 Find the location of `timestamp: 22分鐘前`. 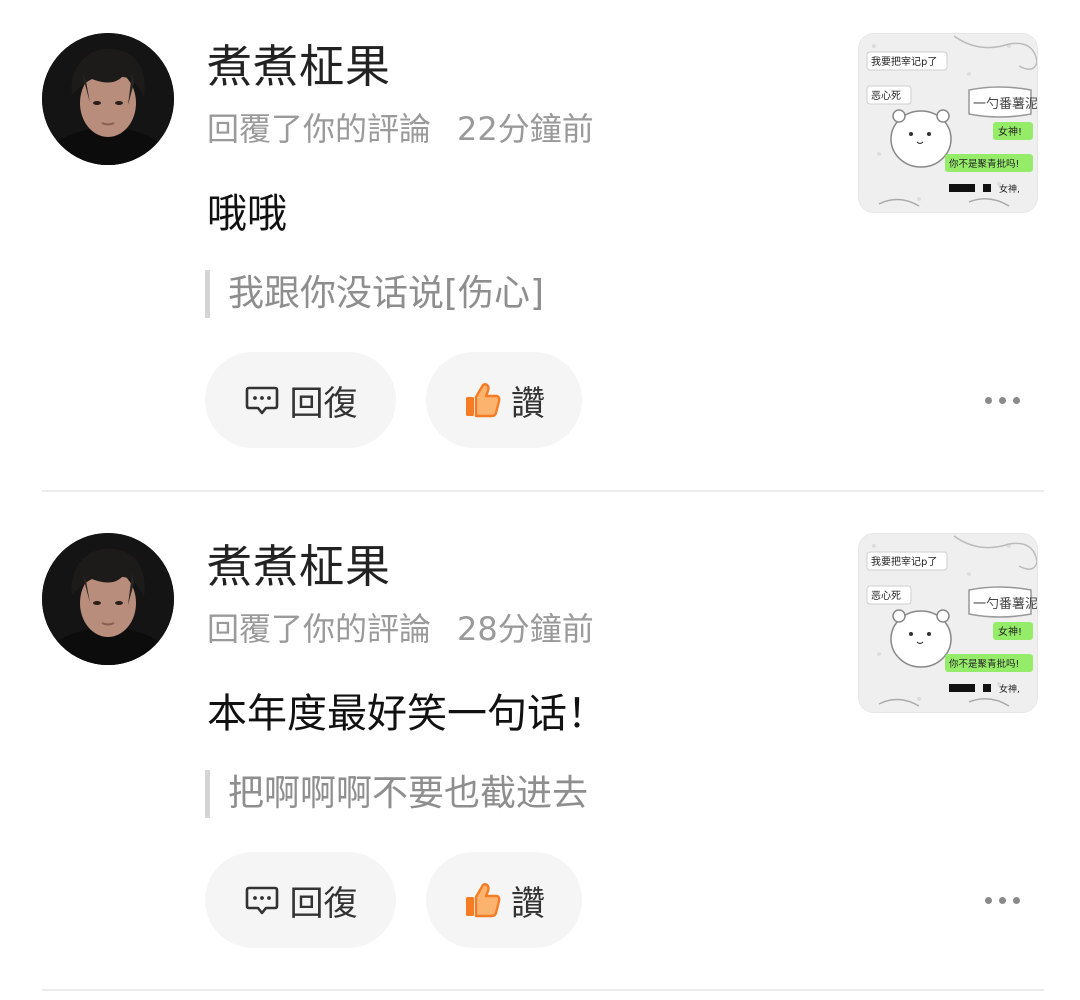

timestamp: 22分鐘前 is located at coordinates (525, 129).